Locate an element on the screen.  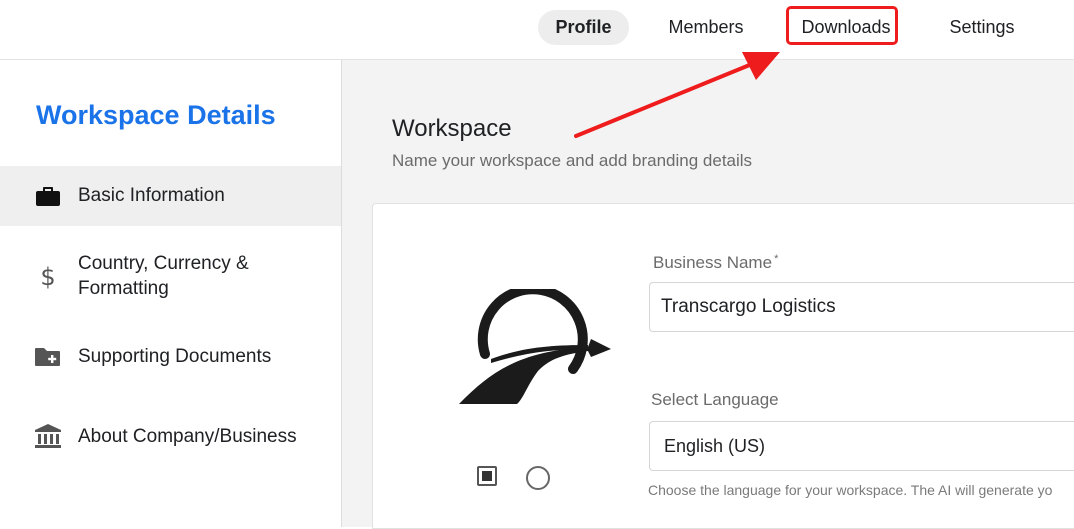
tab-settings: Settings is located at coordinates (982, 27).